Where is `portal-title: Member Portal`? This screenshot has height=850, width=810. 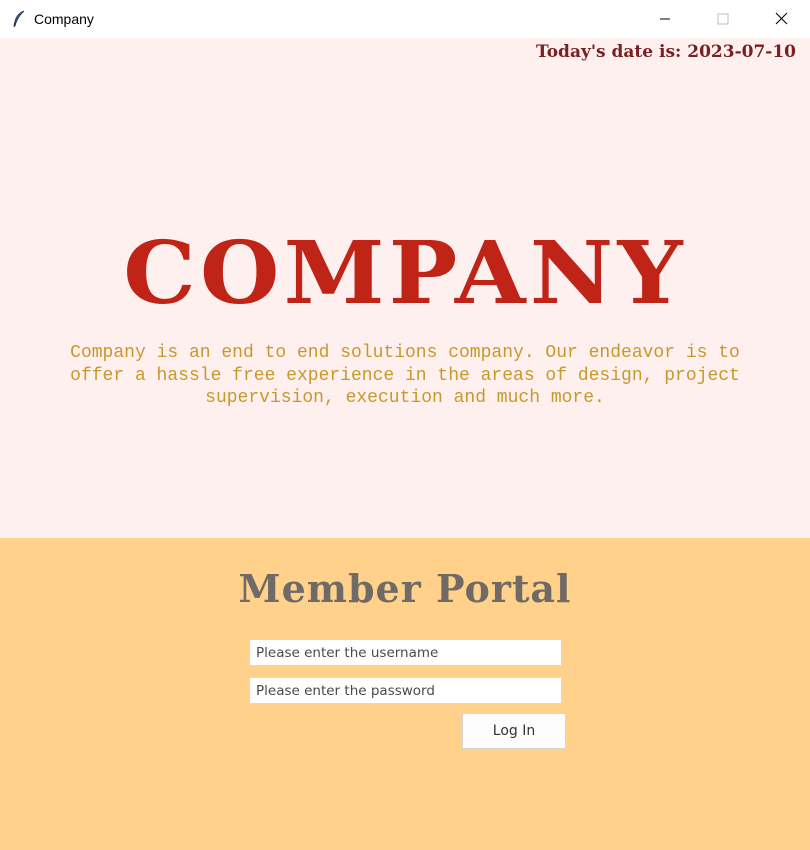 portal-title: Member Portal is located at coordinates (405, 588).